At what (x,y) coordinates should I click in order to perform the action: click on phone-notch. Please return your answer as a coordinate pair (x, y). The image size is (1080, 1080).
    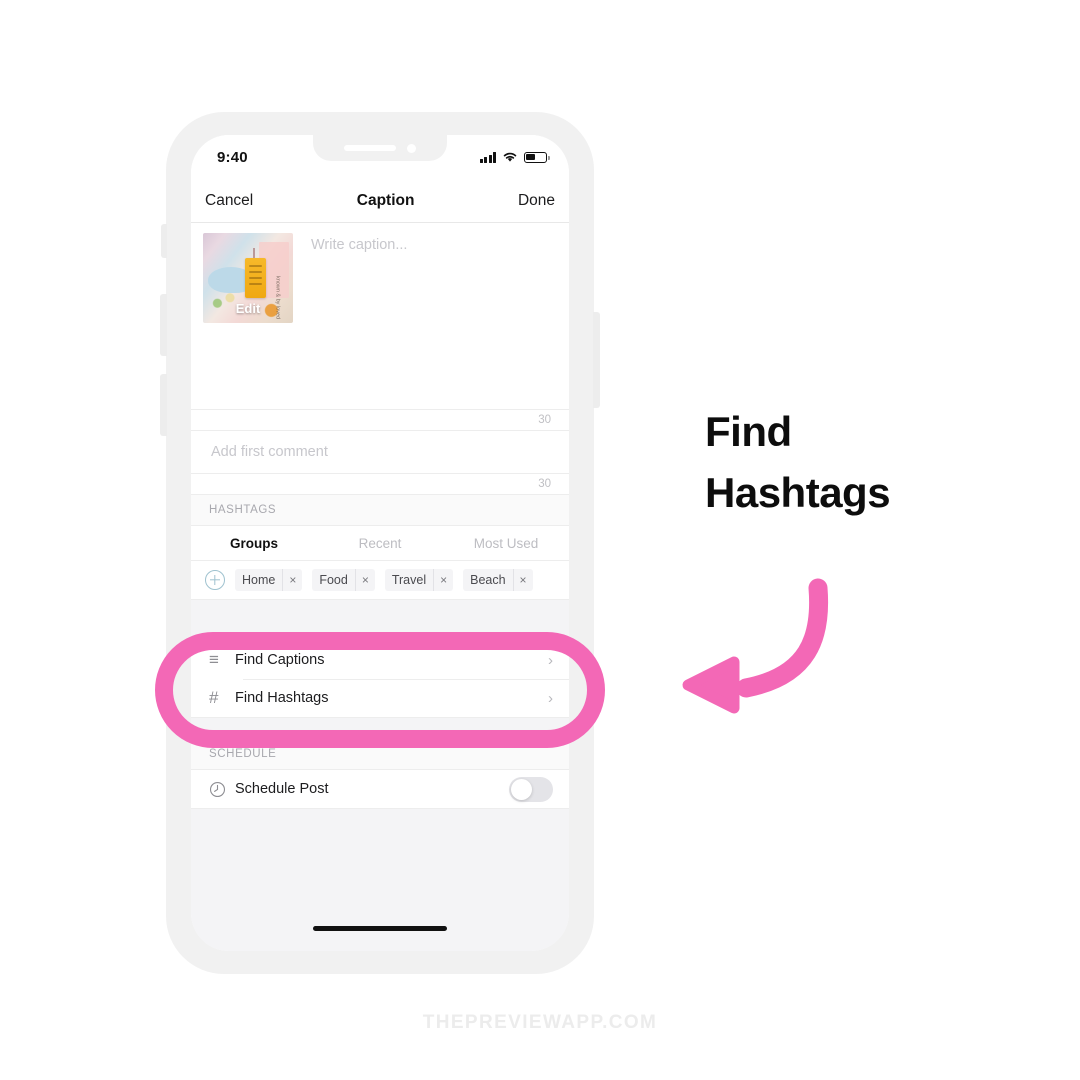
    Looking at the image, I should click on (380, 148).